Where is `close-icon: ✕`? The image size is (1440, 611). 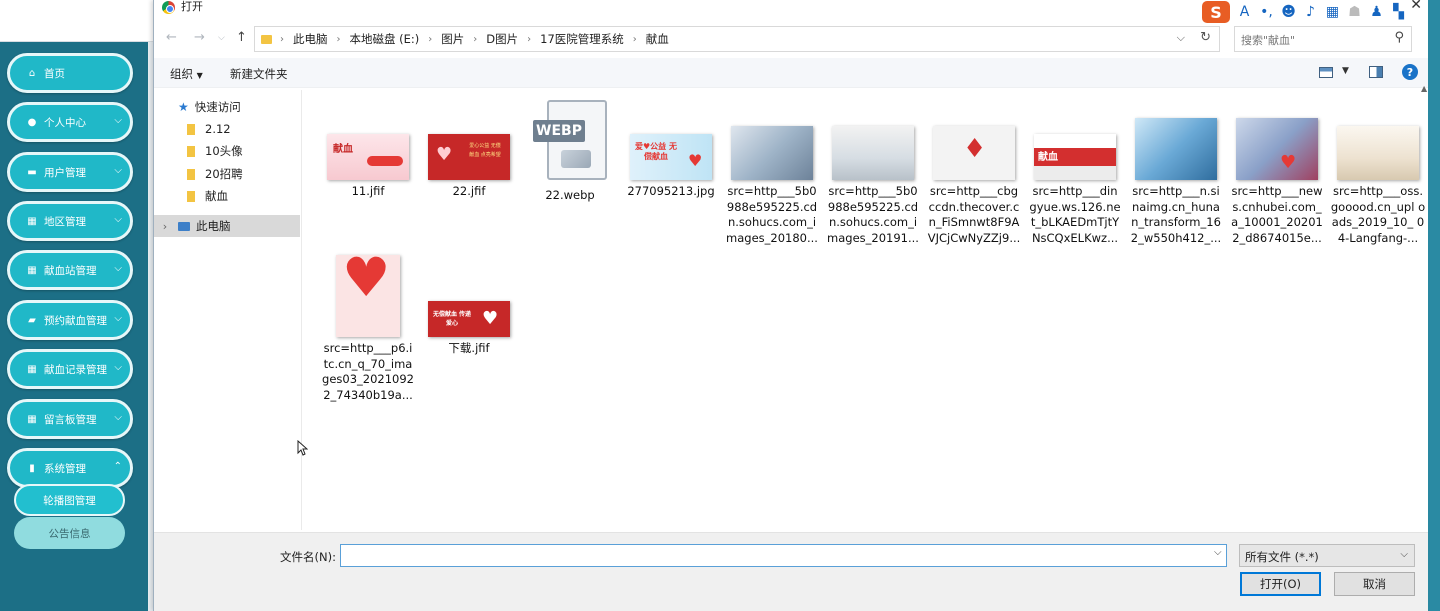 close-icon: ✕ is located at coordinates (1416, 6).